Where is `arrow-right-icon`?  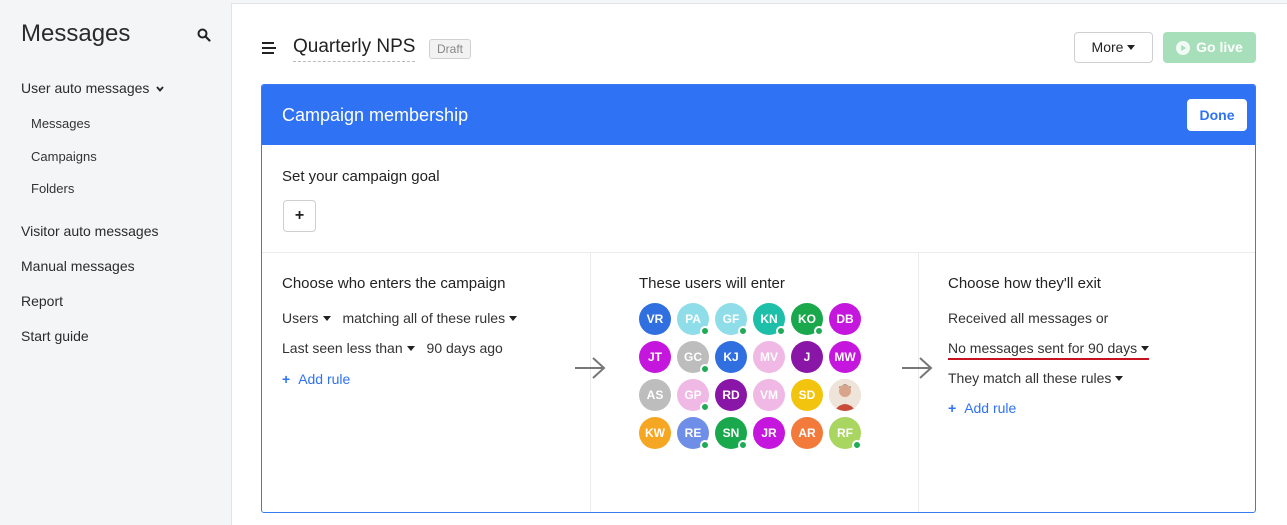 arrow-right-icon is located at coordinates (590, 368).